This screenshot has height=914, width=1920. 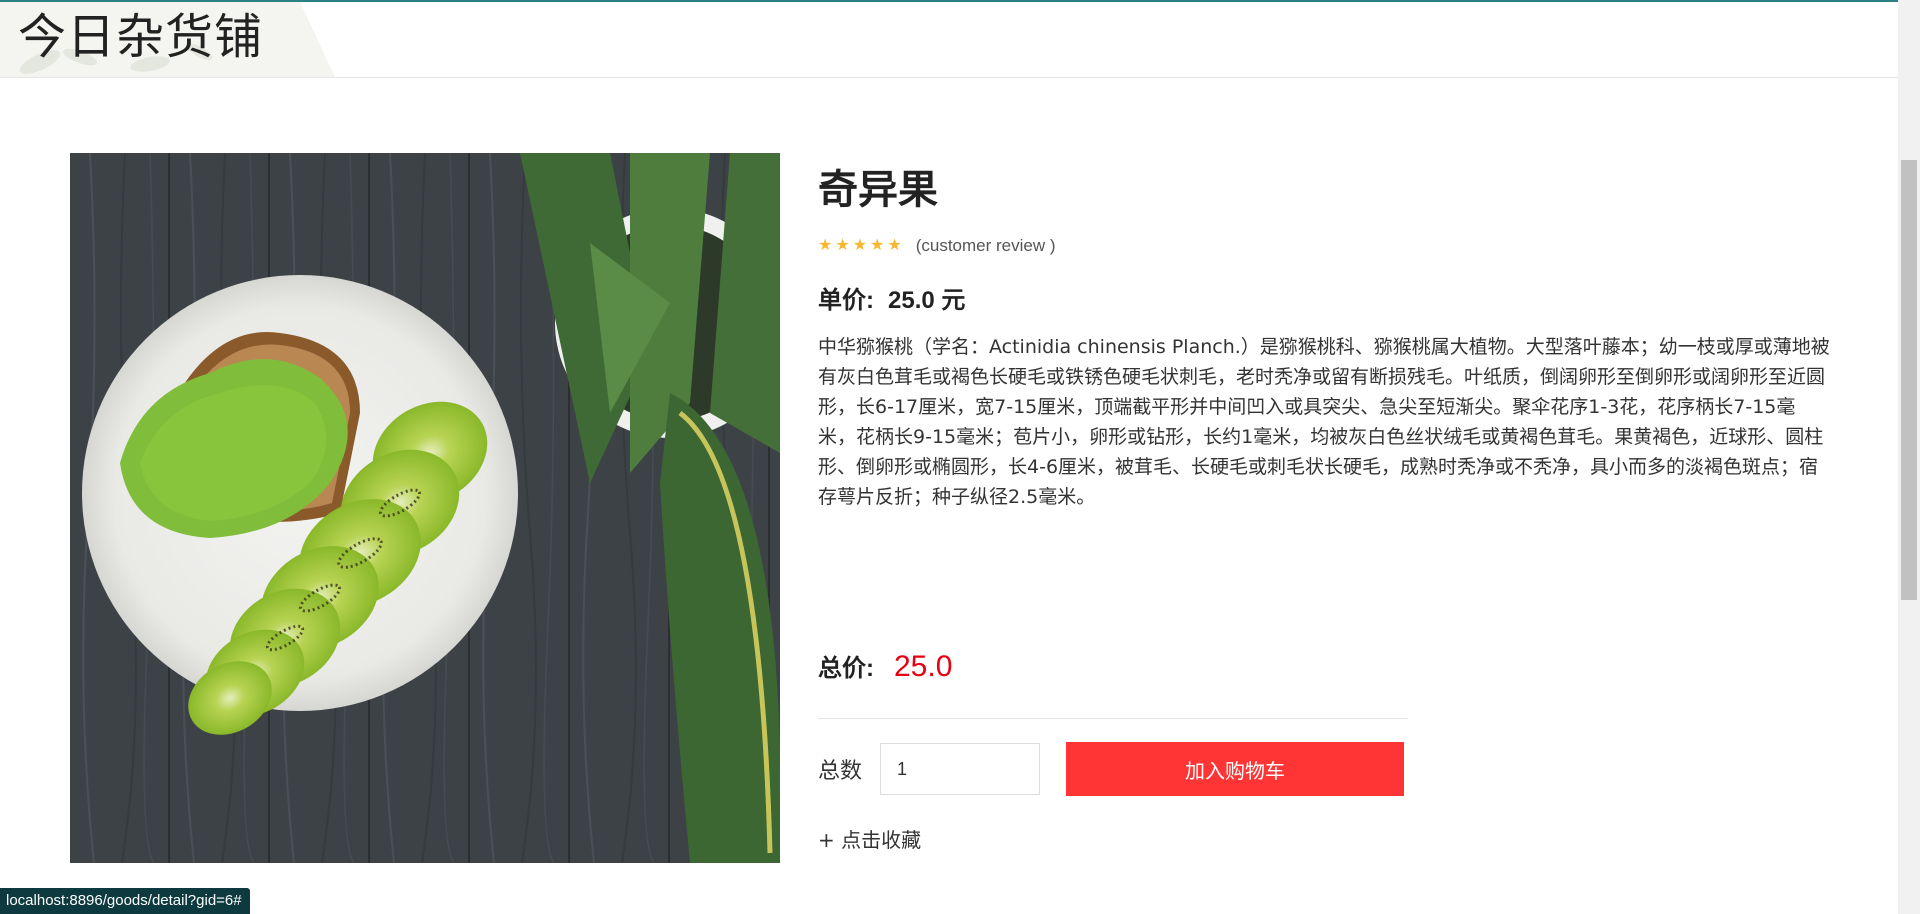 I want to click on product-name: 奇异果, so click(x=878, y=190).